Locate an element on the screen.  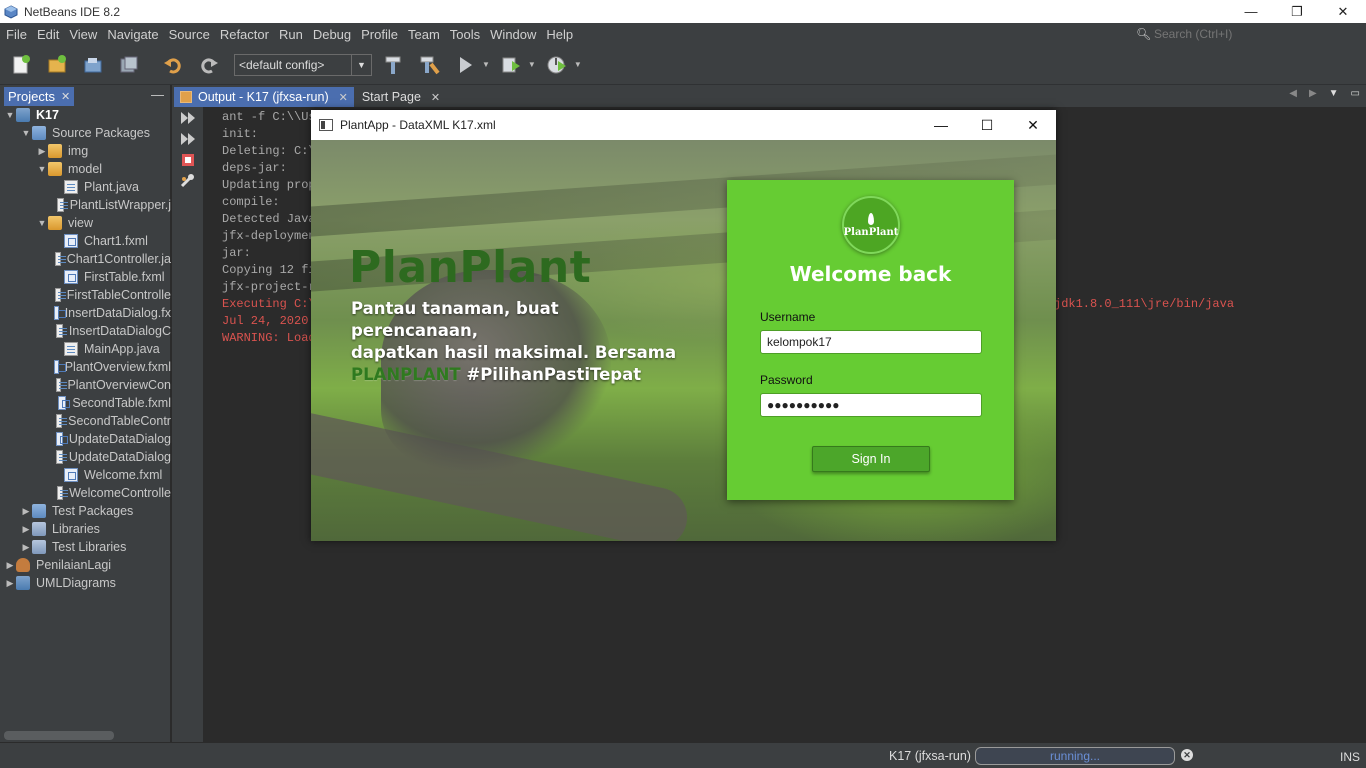
menu-view: View is located at coordinates (83, 34).